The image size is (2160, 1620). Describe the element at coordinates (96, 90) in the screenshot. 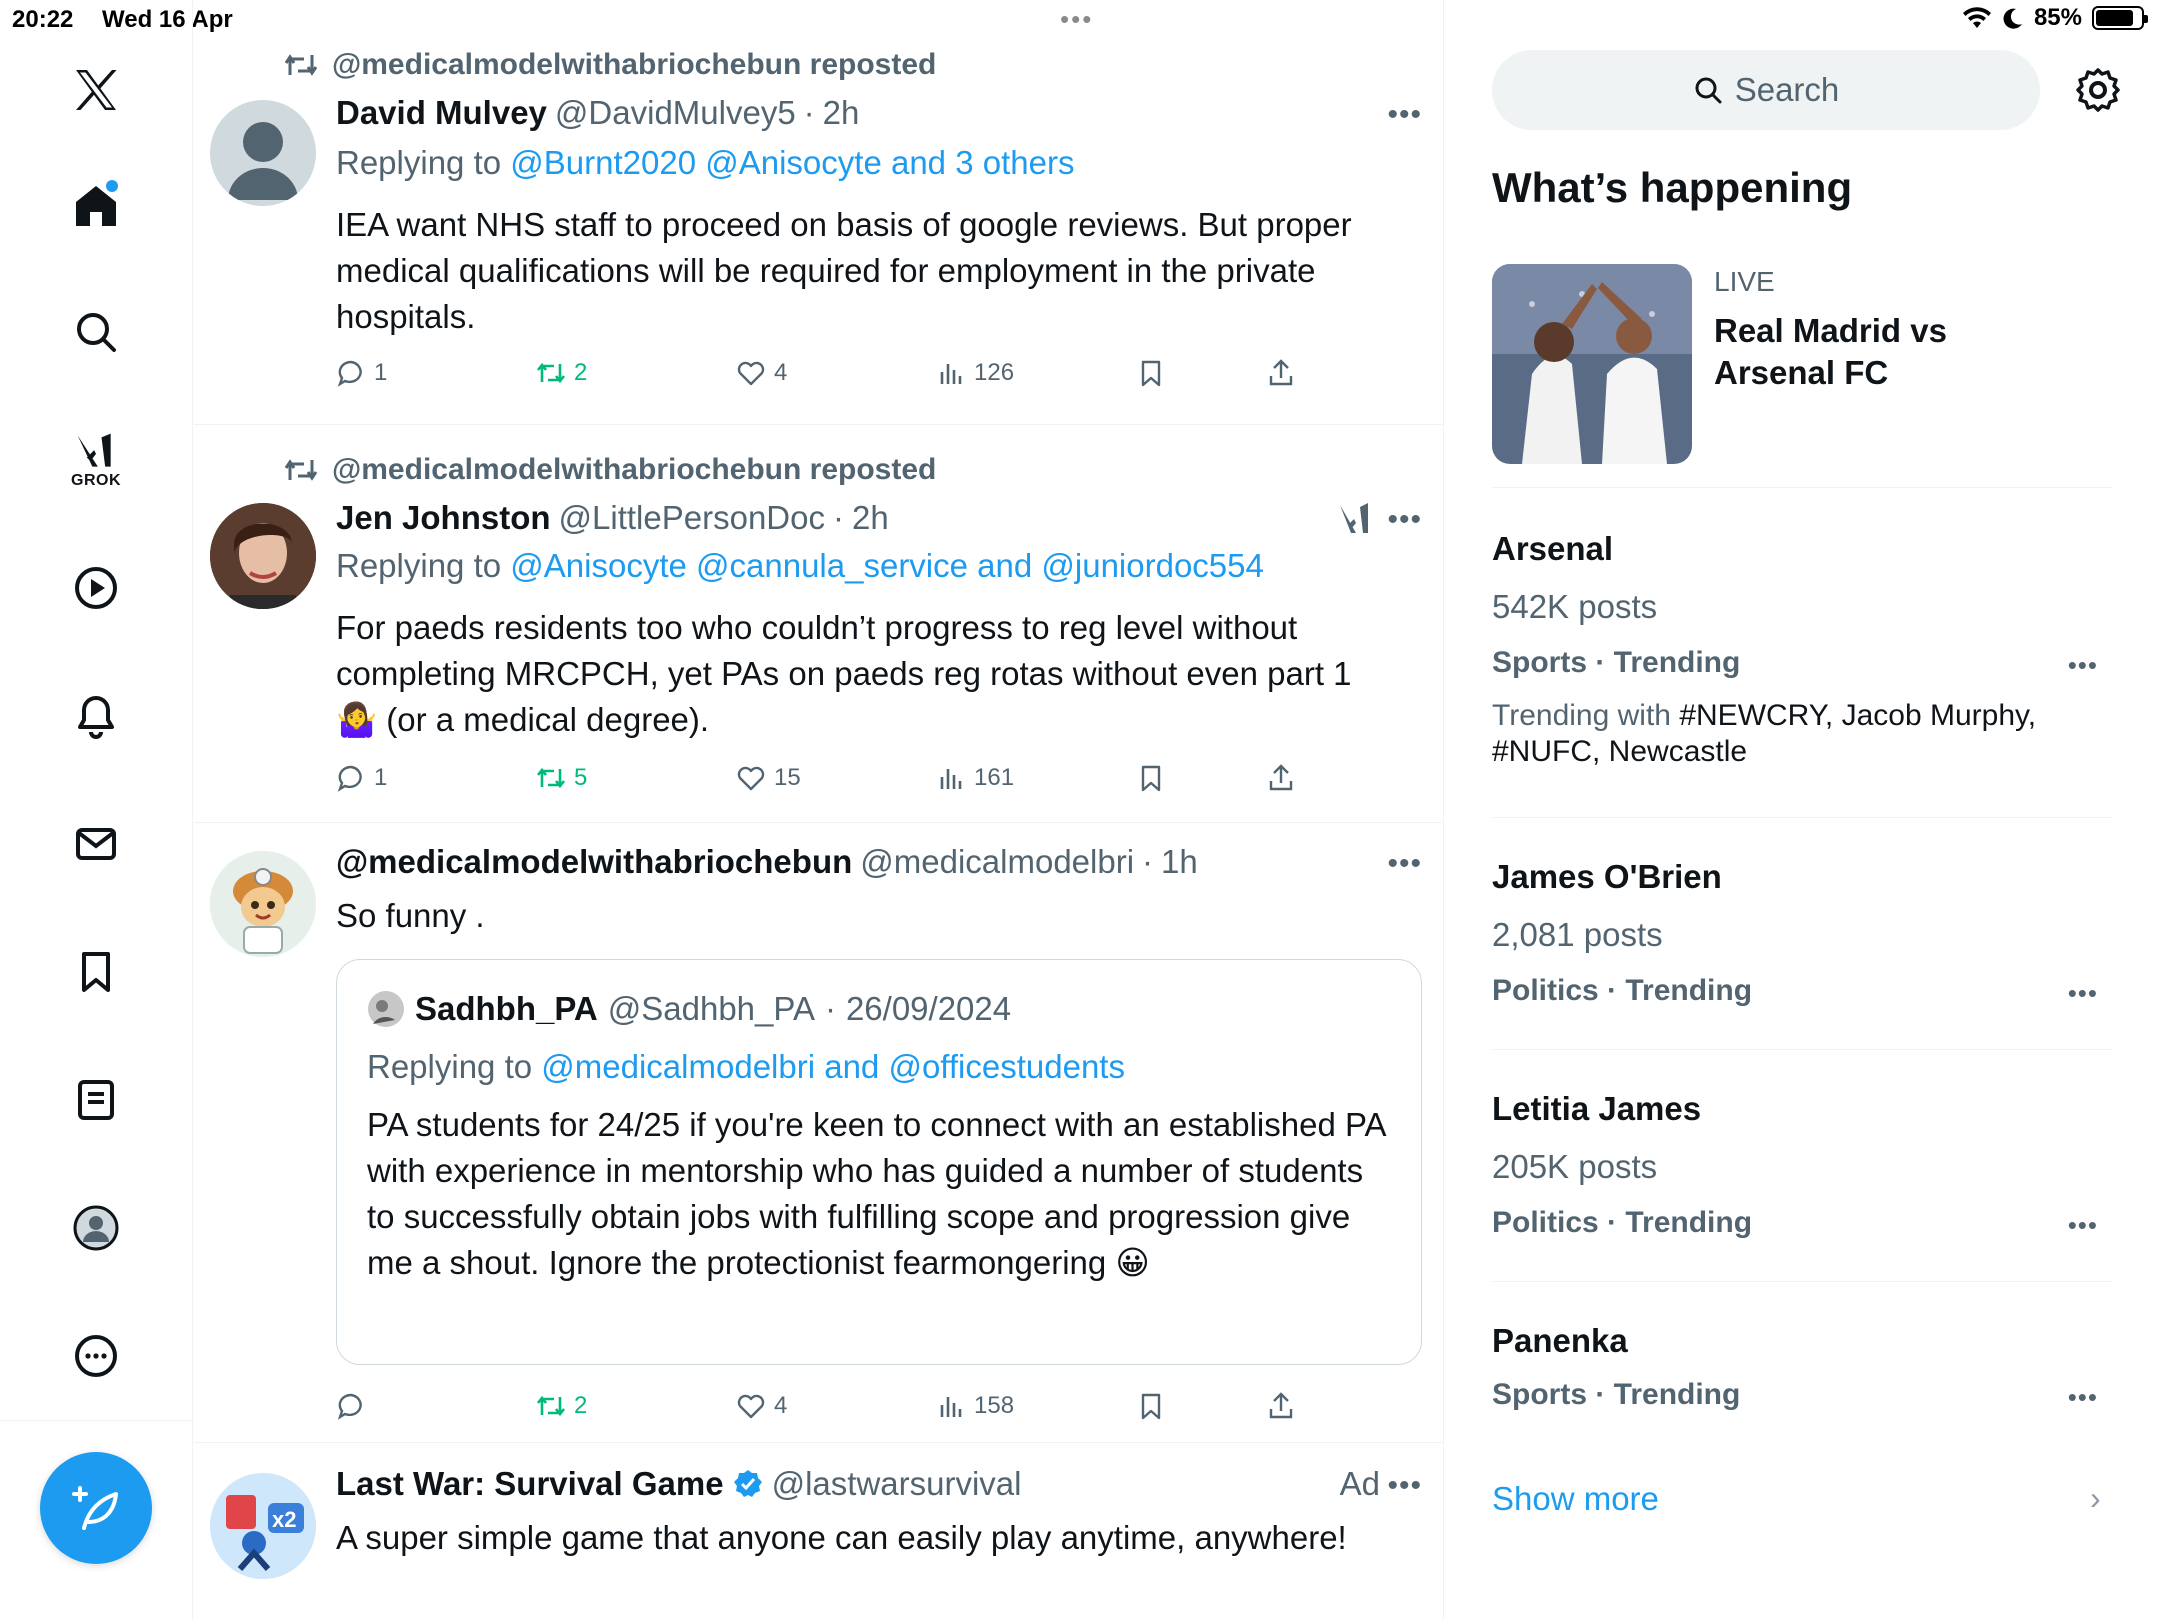

I see `x-logo-icon` at that location.